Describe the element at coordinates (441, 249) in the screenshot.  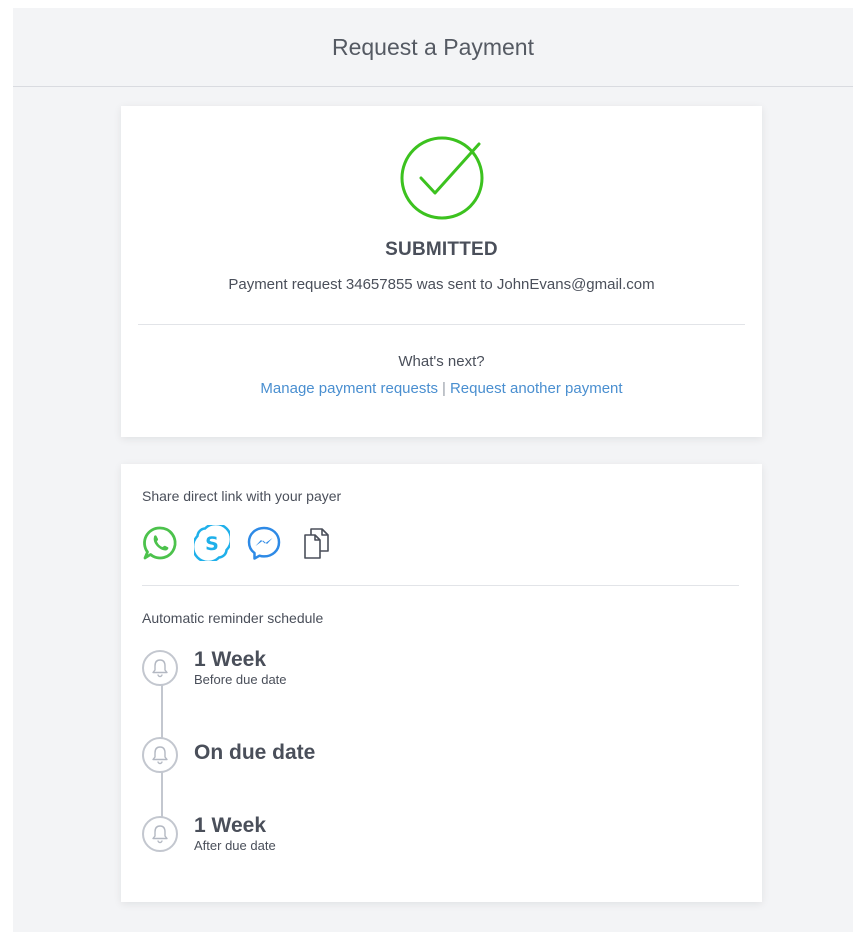
I see `status-title: SUBMITTED` at that location.